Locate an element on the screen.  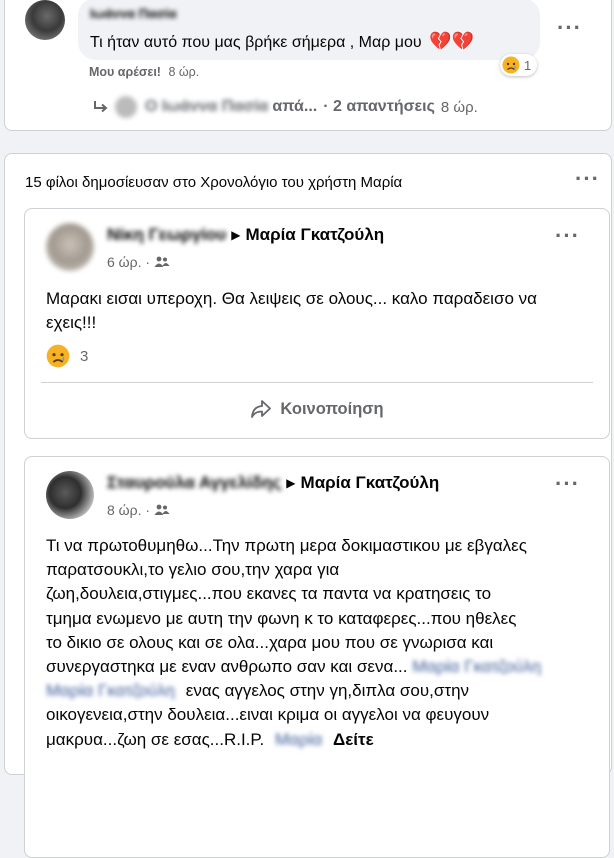
comment-reaction-count: 1 is located at coordinates (528, 65).